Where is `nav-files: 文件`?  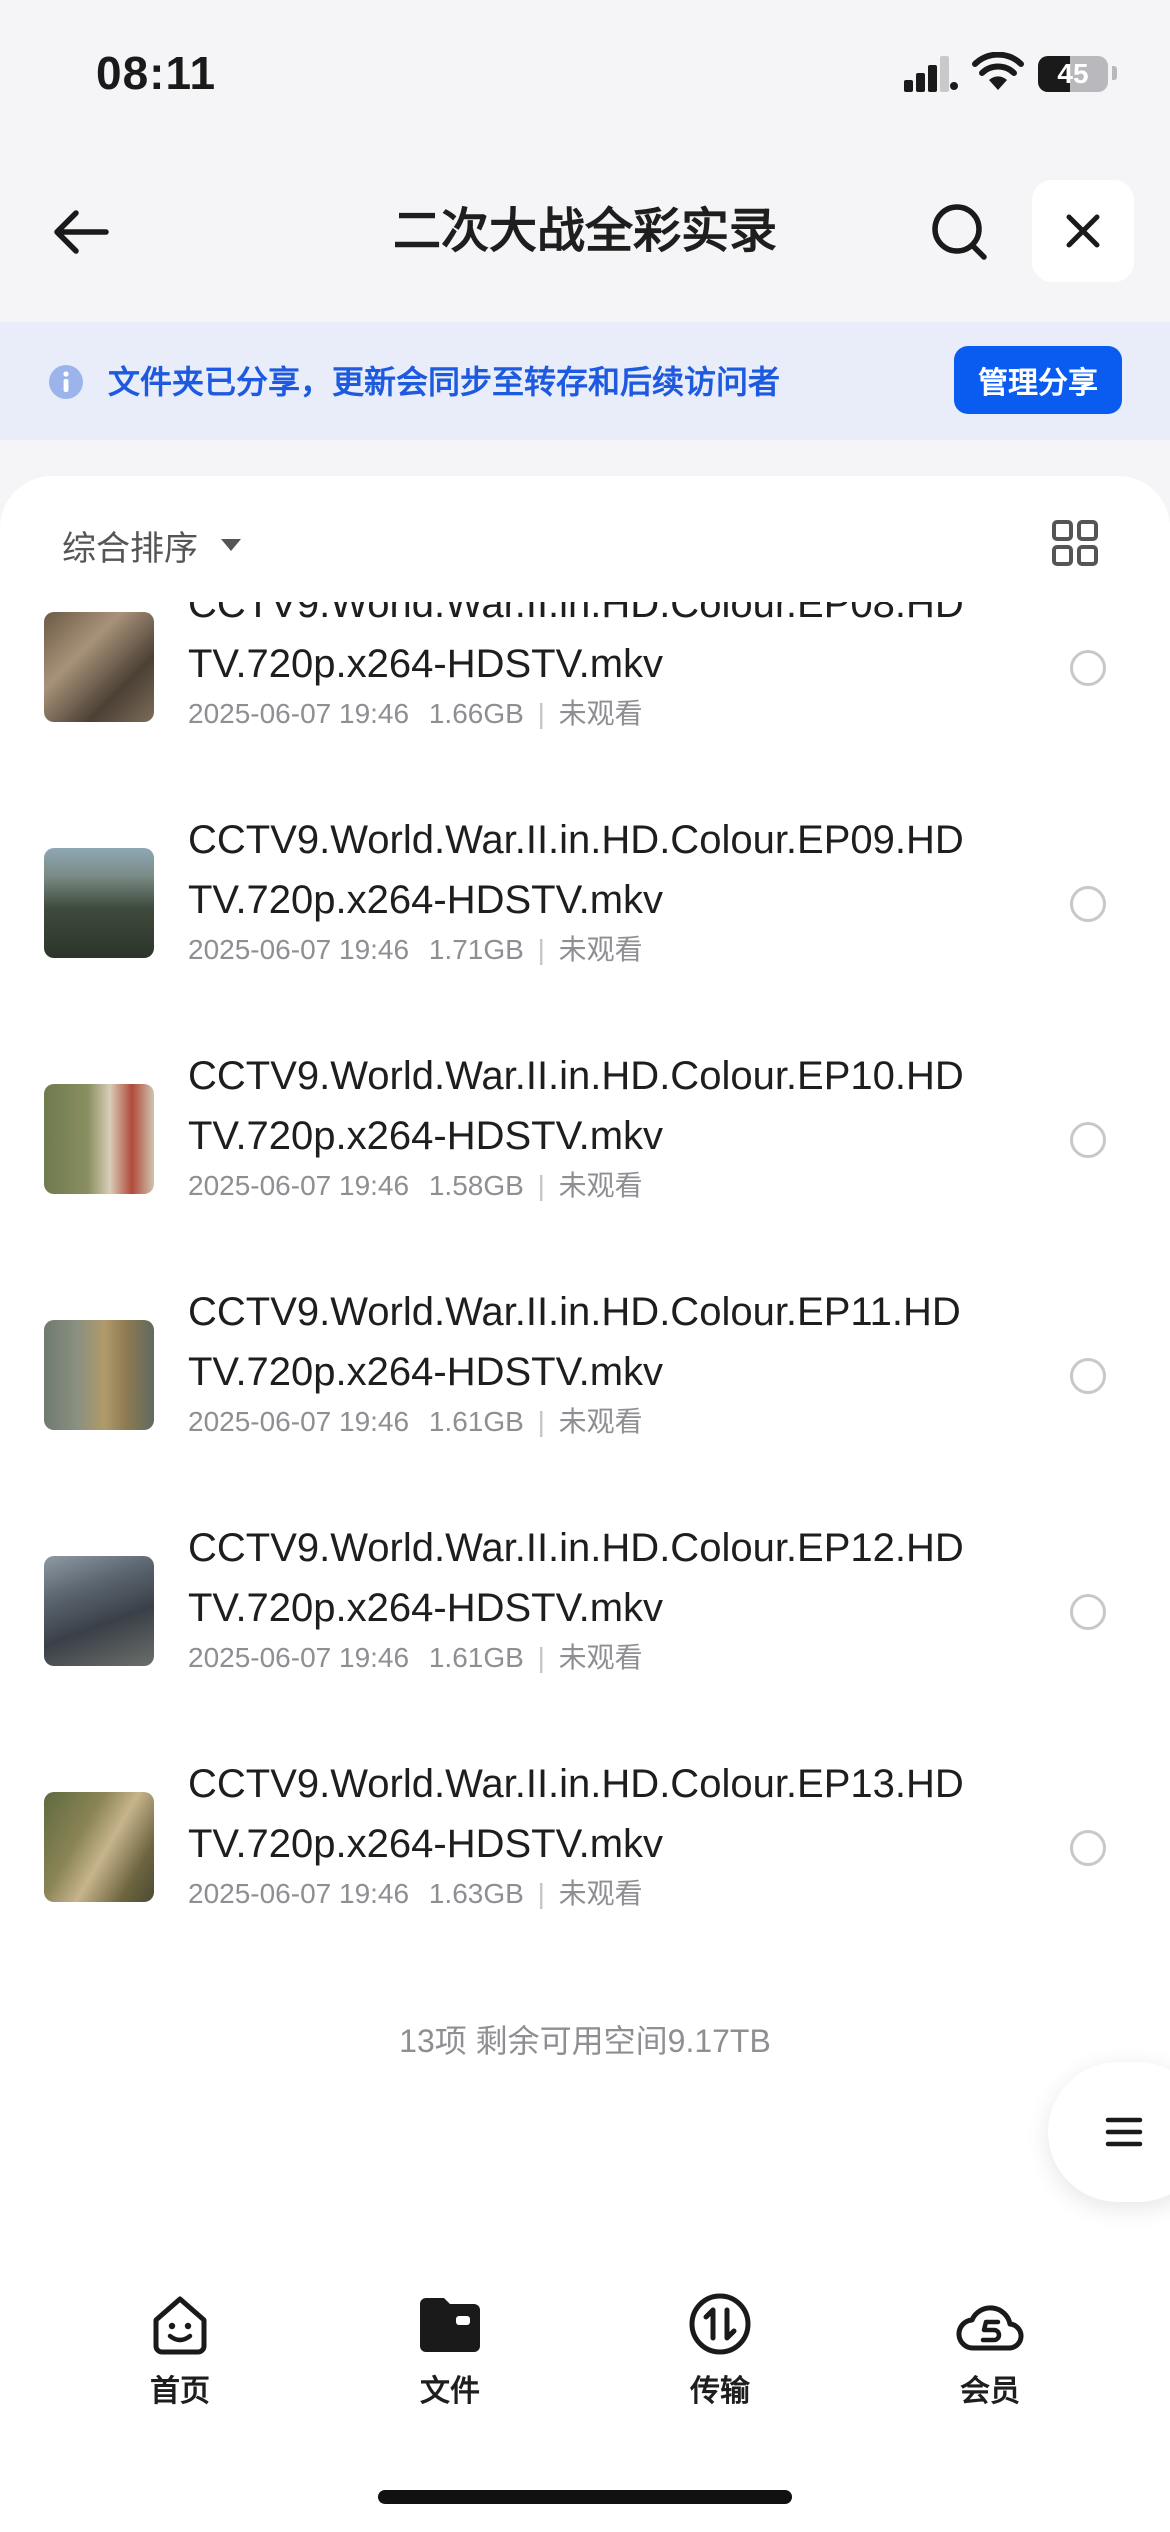
nav-files: 文件 is located at coordinates (450, 2350).